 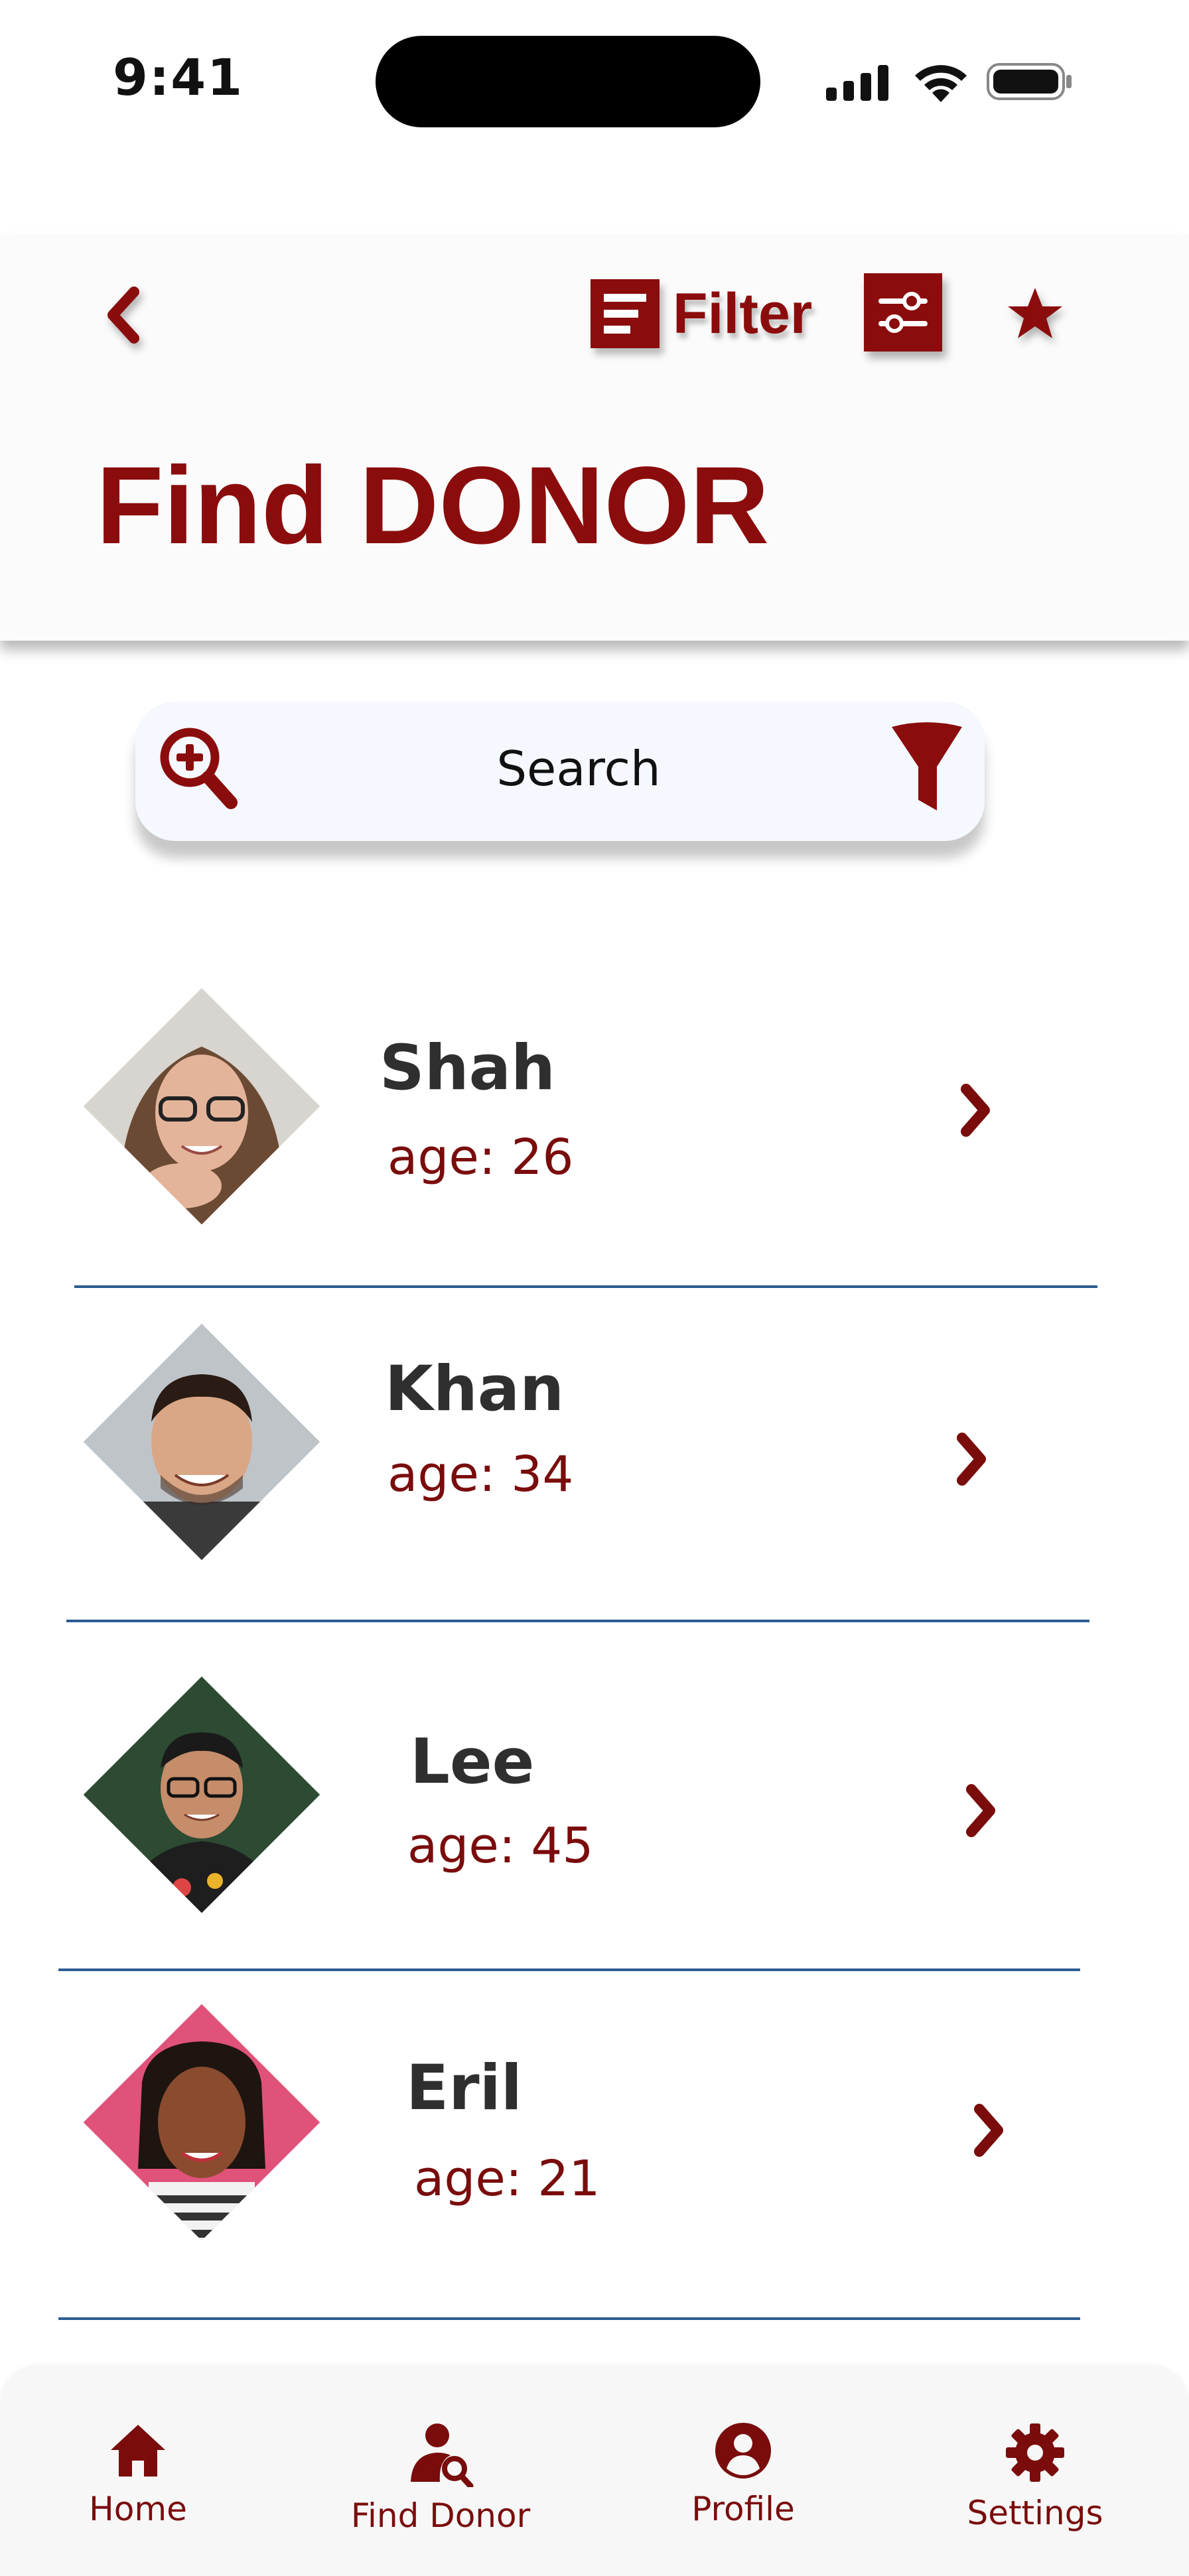 What do you see at coordinates (178, 78) in the screenshot?
I see `status-time: 9:41` at bounding box center [178, 78].